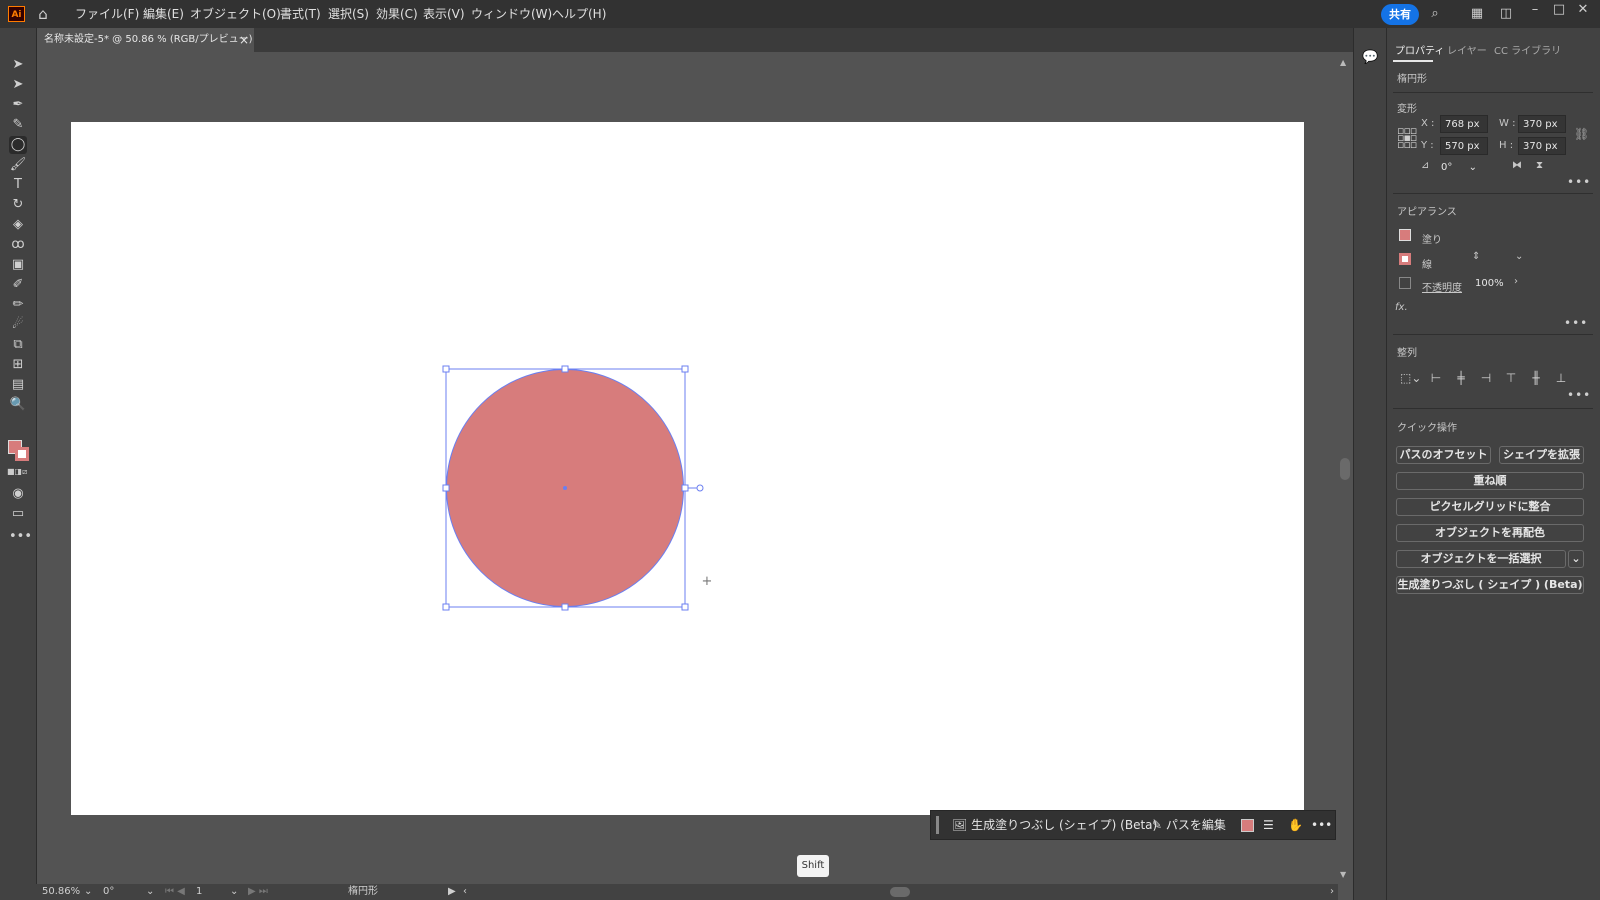 This screenshot has height=900, width=1600. Describe the element at coordinates (1400, 14) in the screenshot. I see `share-button: 共有` at that location.